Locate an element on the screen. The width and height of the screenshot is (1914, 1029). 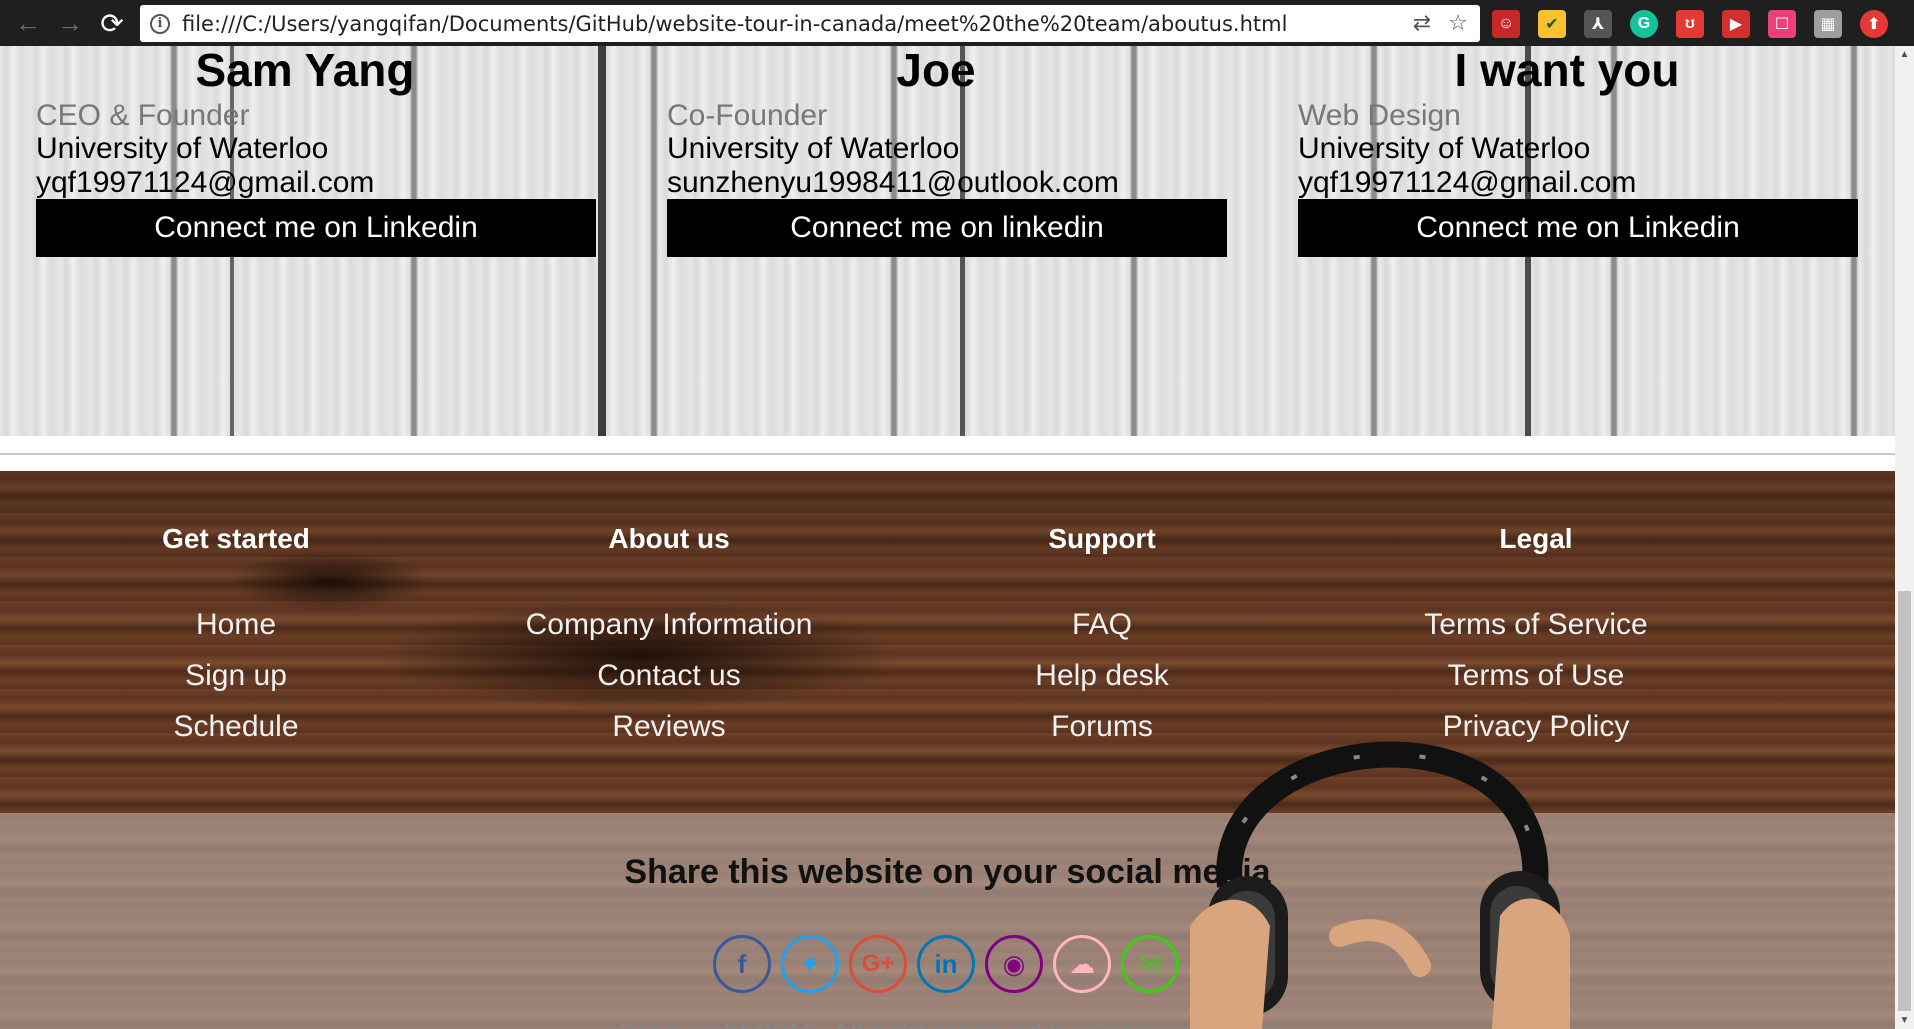
reload-icon: ⟳ is located at coordinates (112, 23).